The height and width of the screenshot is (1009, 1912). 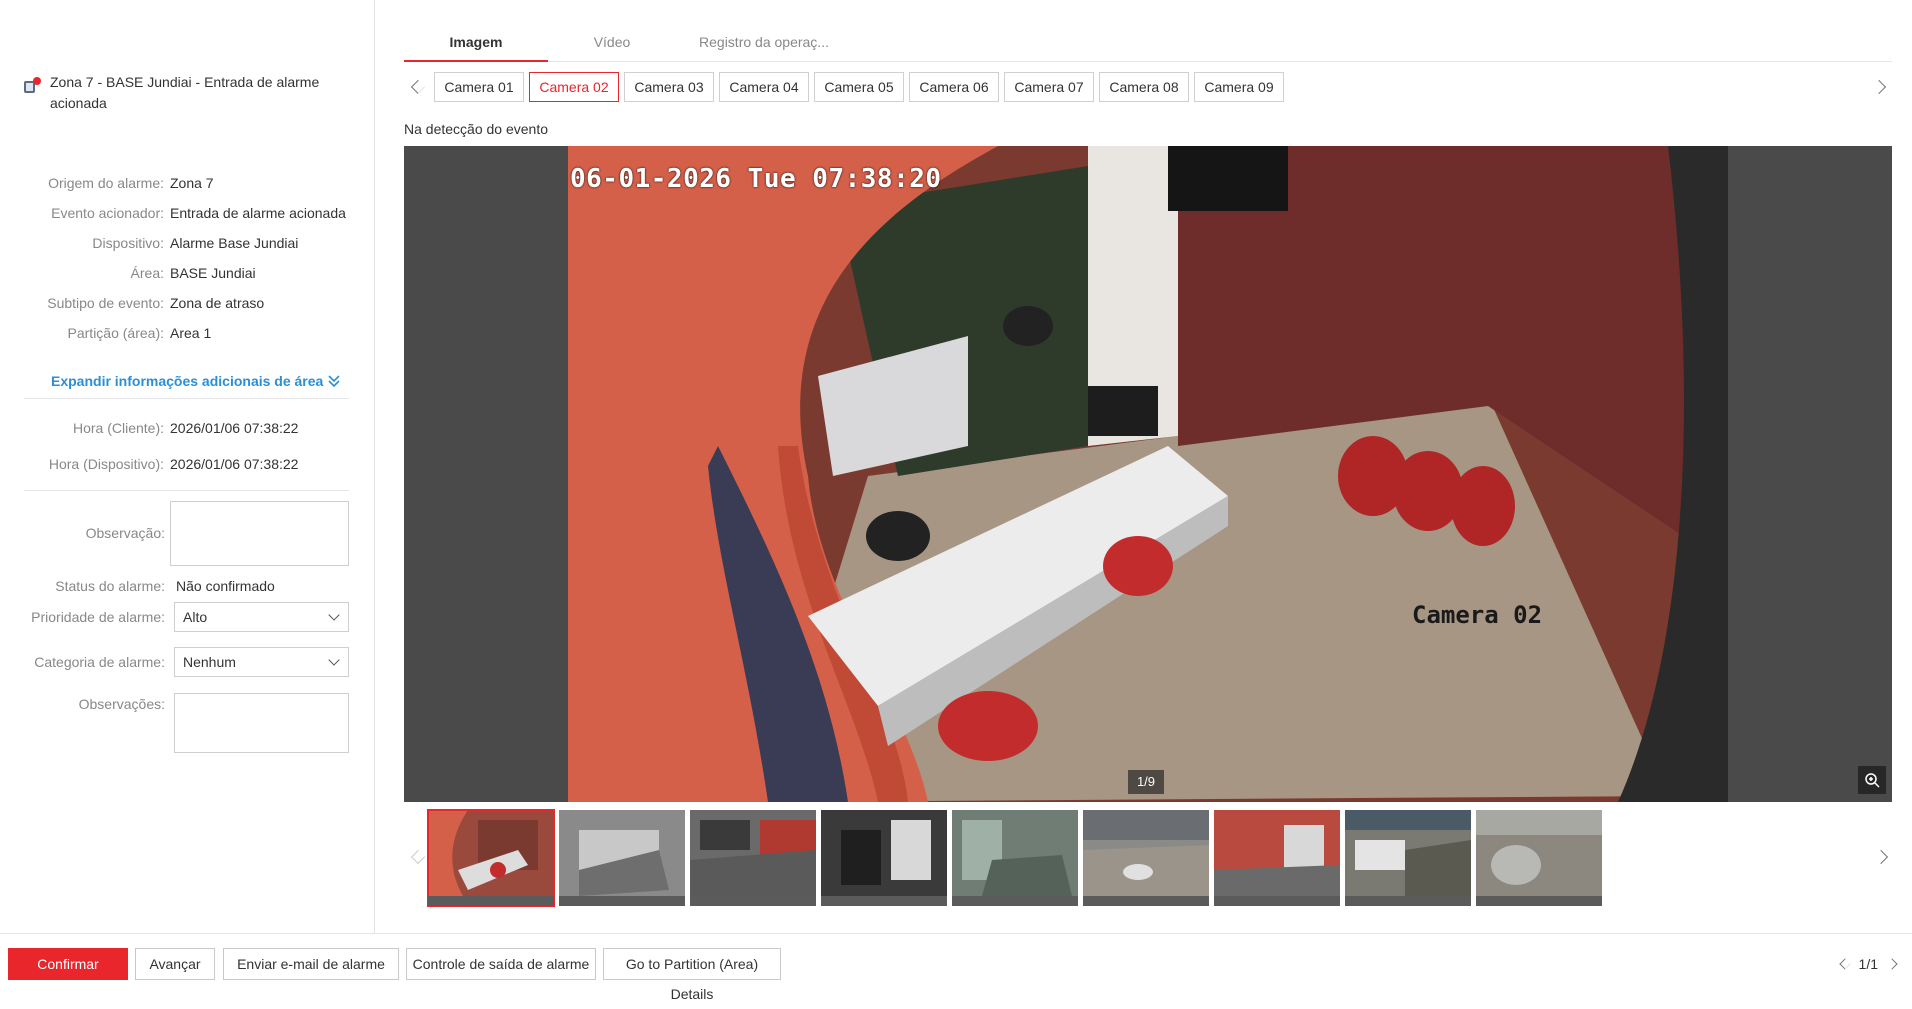 I want to click on expand-area-info-link: Expandir informações adicionais de área, so click(x=196, y=381).